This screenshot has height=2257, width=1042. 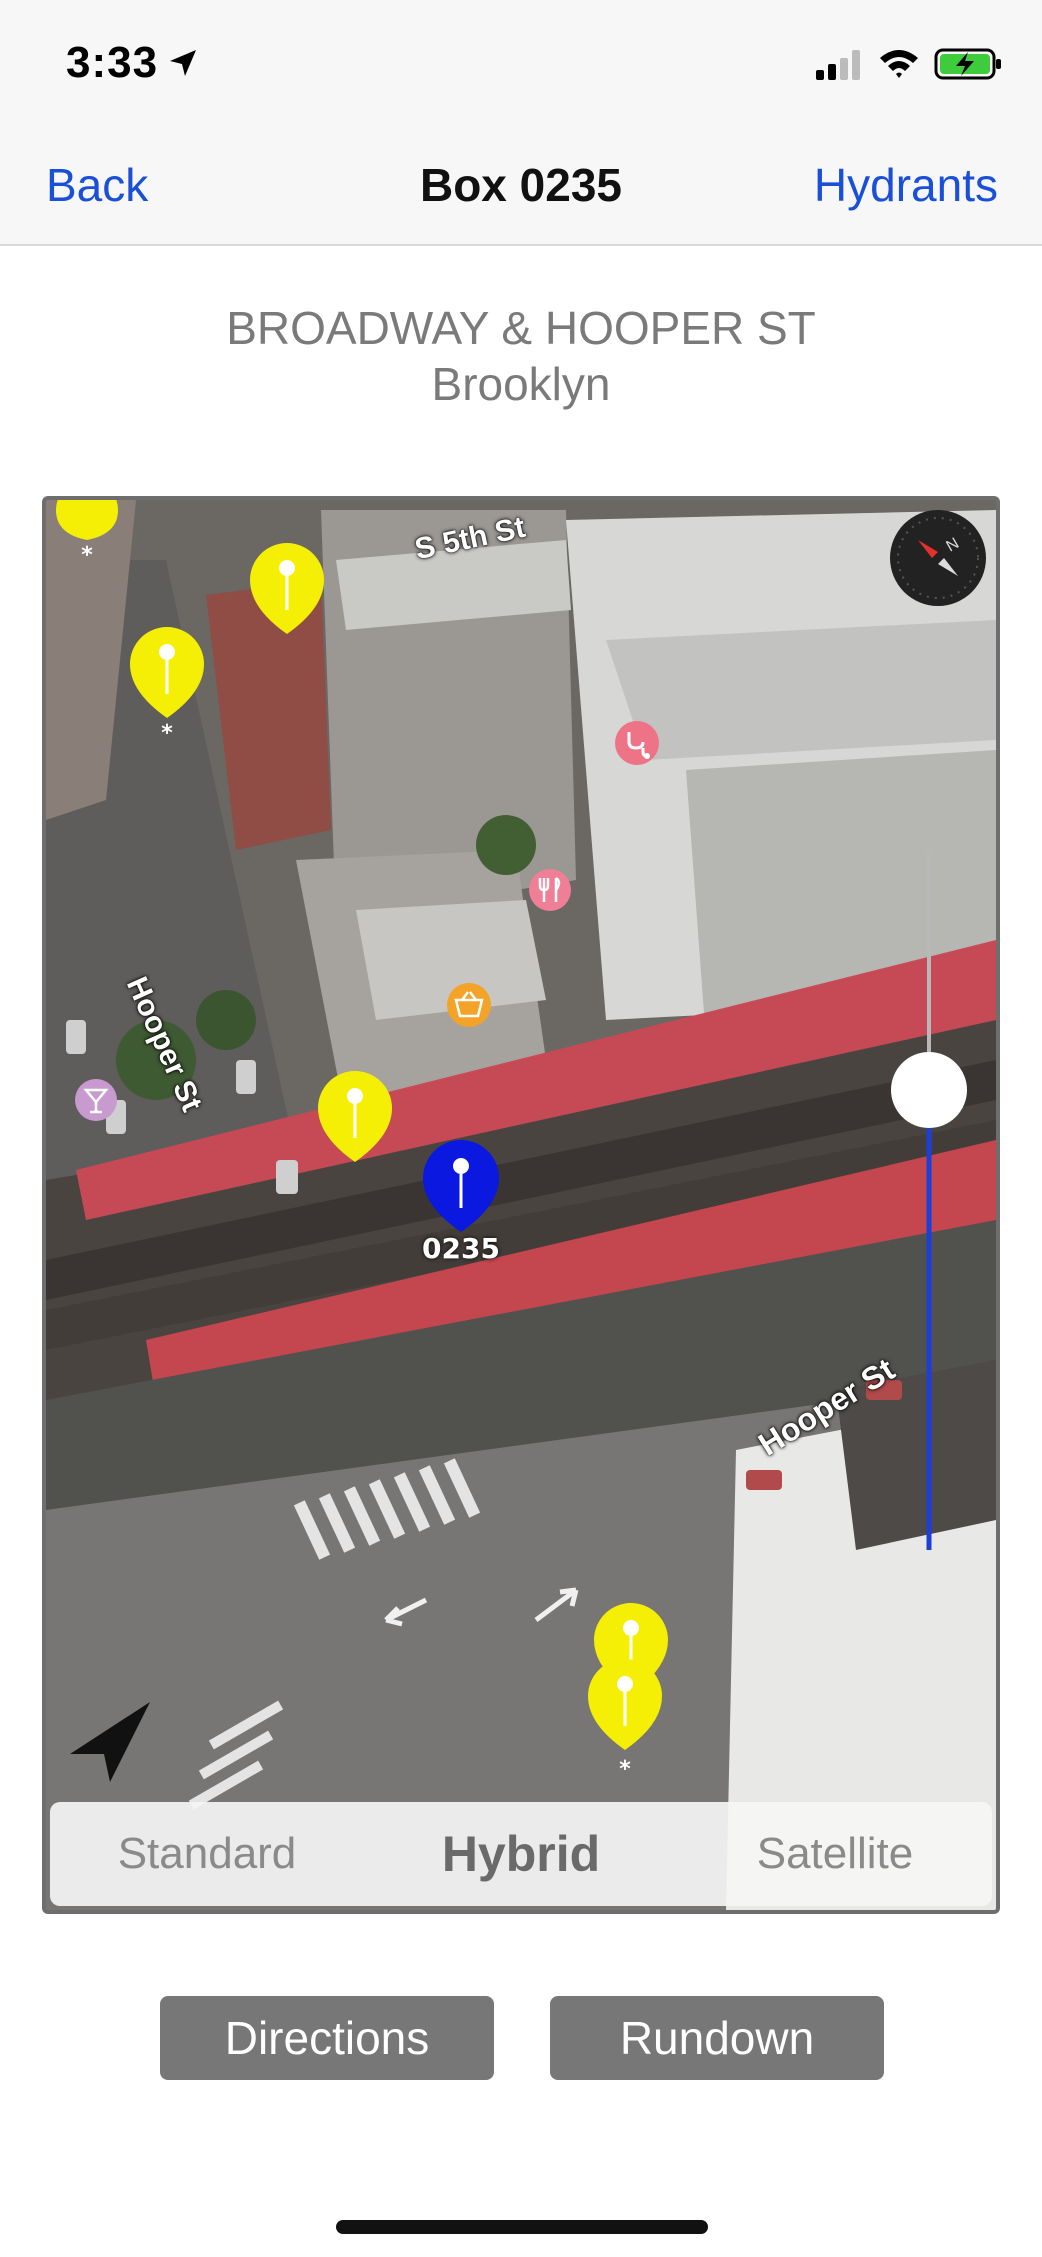 I want to click on wifi-icon, so click(x=899, y=64).